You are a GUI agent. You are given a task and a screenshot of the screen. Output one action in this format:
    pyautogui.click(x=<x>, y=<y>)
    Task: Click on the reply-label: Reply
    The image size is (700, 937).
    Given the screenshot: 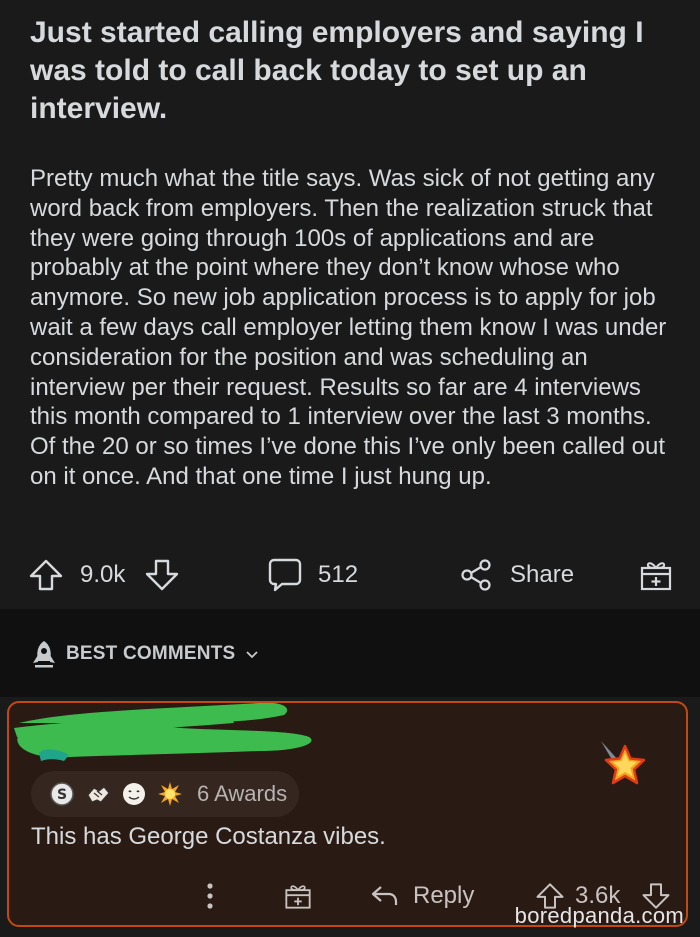 What is the action you would take?
    pyautogui.click(x=444, y=895)
    